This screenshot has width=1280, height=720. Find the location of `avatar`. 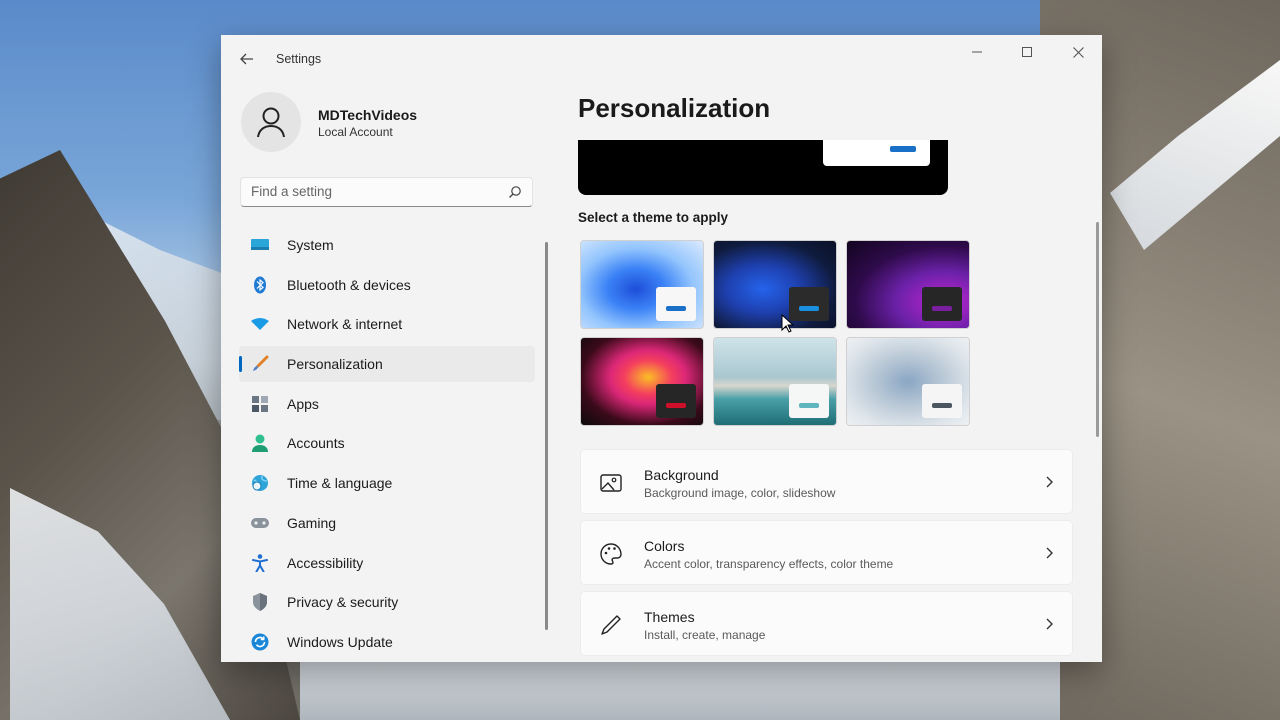

avatar is located at coordinates (271, 122).